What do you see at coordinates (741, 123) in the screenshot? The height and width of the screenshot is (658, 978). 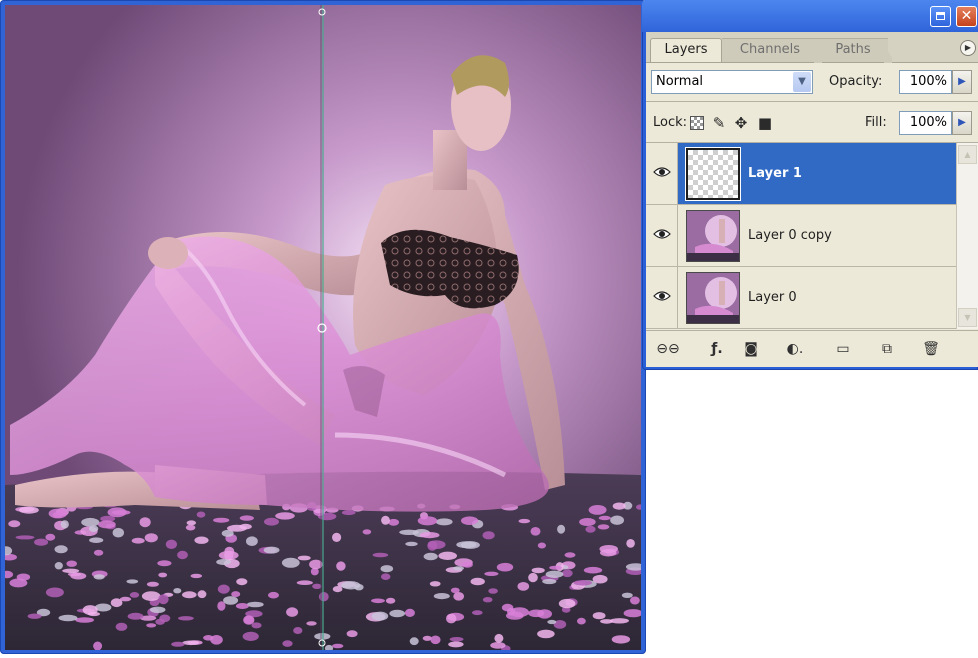 I see `lock-position-icon: ✥` at bounding box center [741, 123].